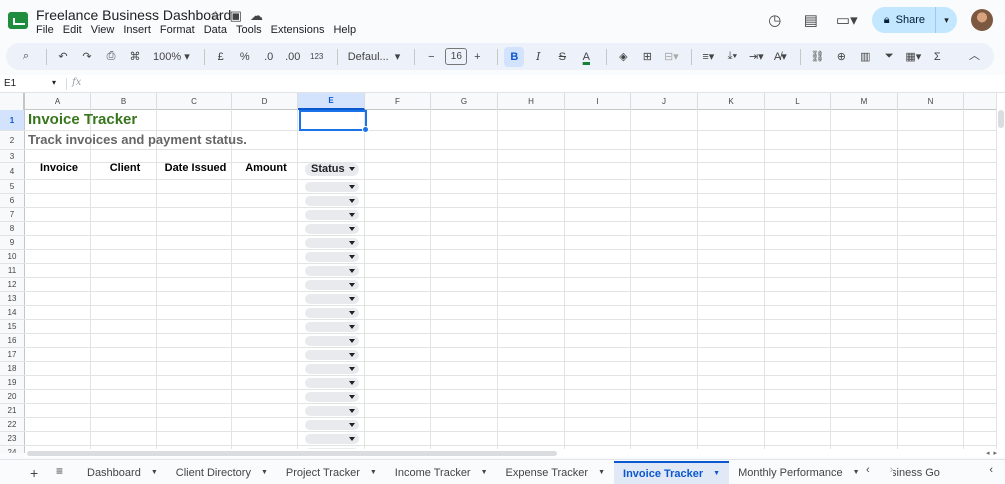 The image size is (1005, 484). Describe the element at coordinates (946, 20) in the screenshot. I see `share-dropdown-button: ▾` at that location.